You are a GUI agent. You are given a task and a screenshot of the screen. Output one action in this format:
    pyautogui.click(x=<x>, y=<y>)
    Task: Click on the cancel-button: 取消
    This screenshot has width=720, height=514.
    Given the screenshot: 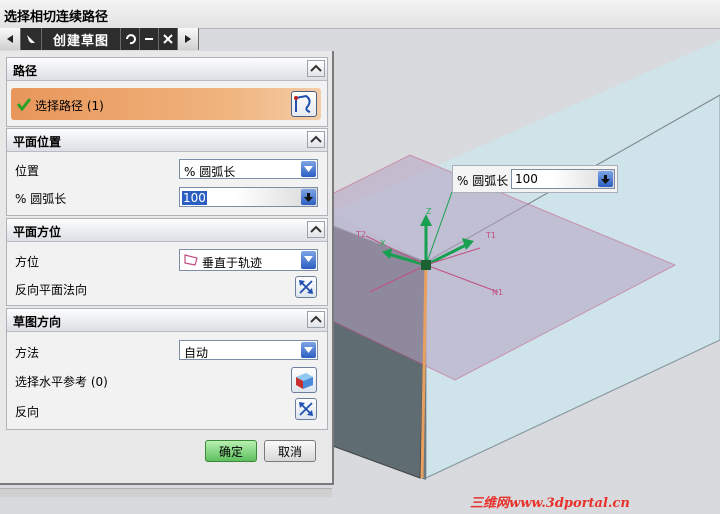 What is the action you would take?
    pyautogui.click(x=290, y=451)
    